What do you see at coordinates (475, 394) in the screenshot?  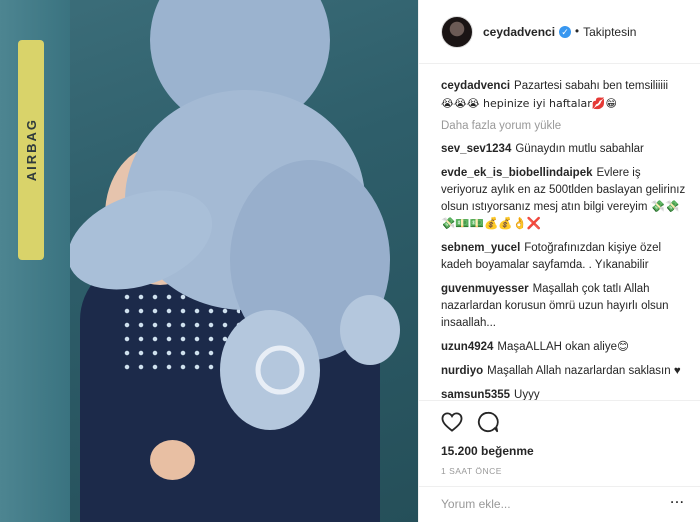 I see `comment-username: samsun5355` at bounding box center [475, 394].